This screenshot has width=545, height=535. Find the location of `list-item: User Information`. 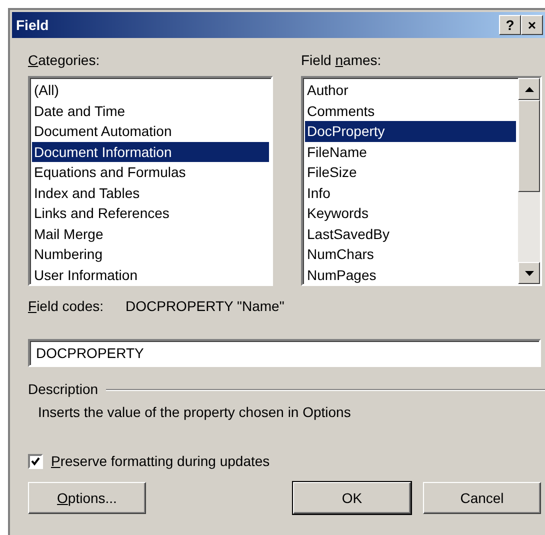

list-item: User Information is located at coordinates (150, 274).